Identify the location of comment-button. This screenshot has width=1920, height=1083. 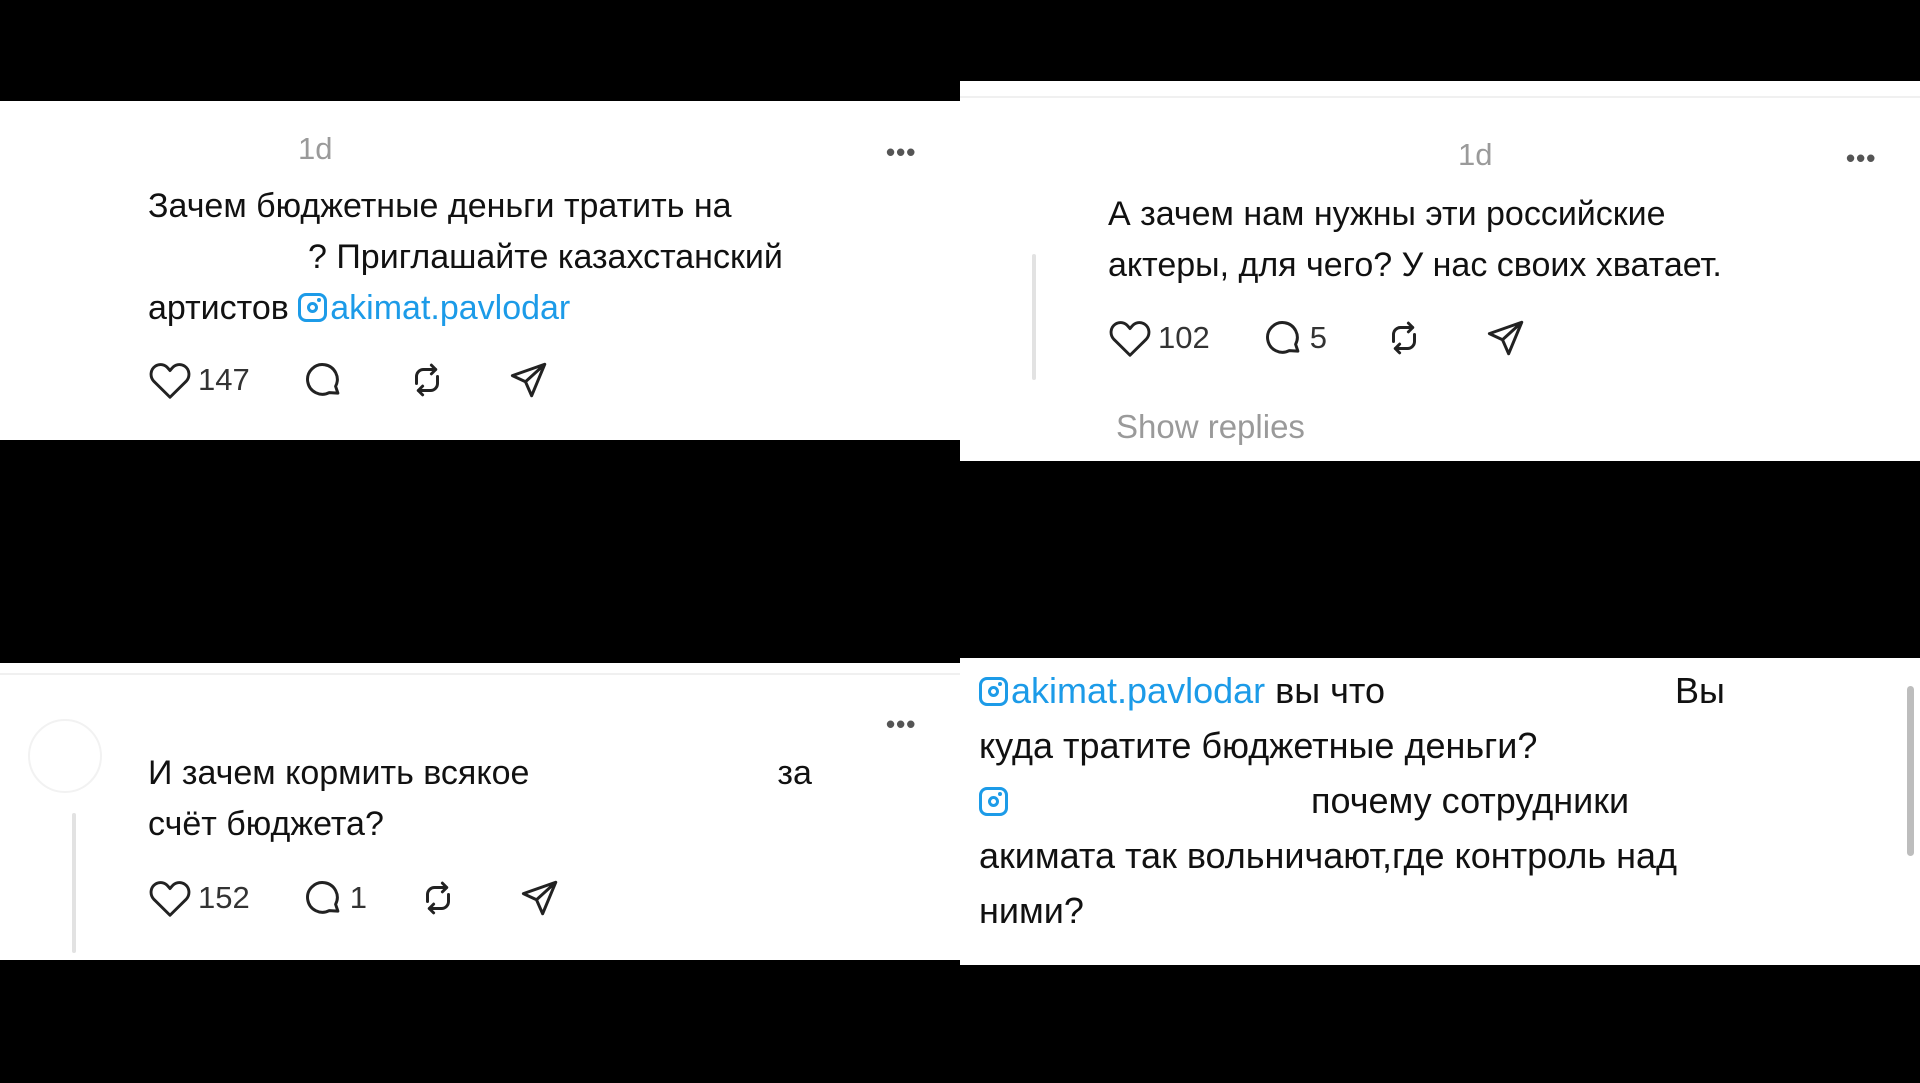
(323, 380).